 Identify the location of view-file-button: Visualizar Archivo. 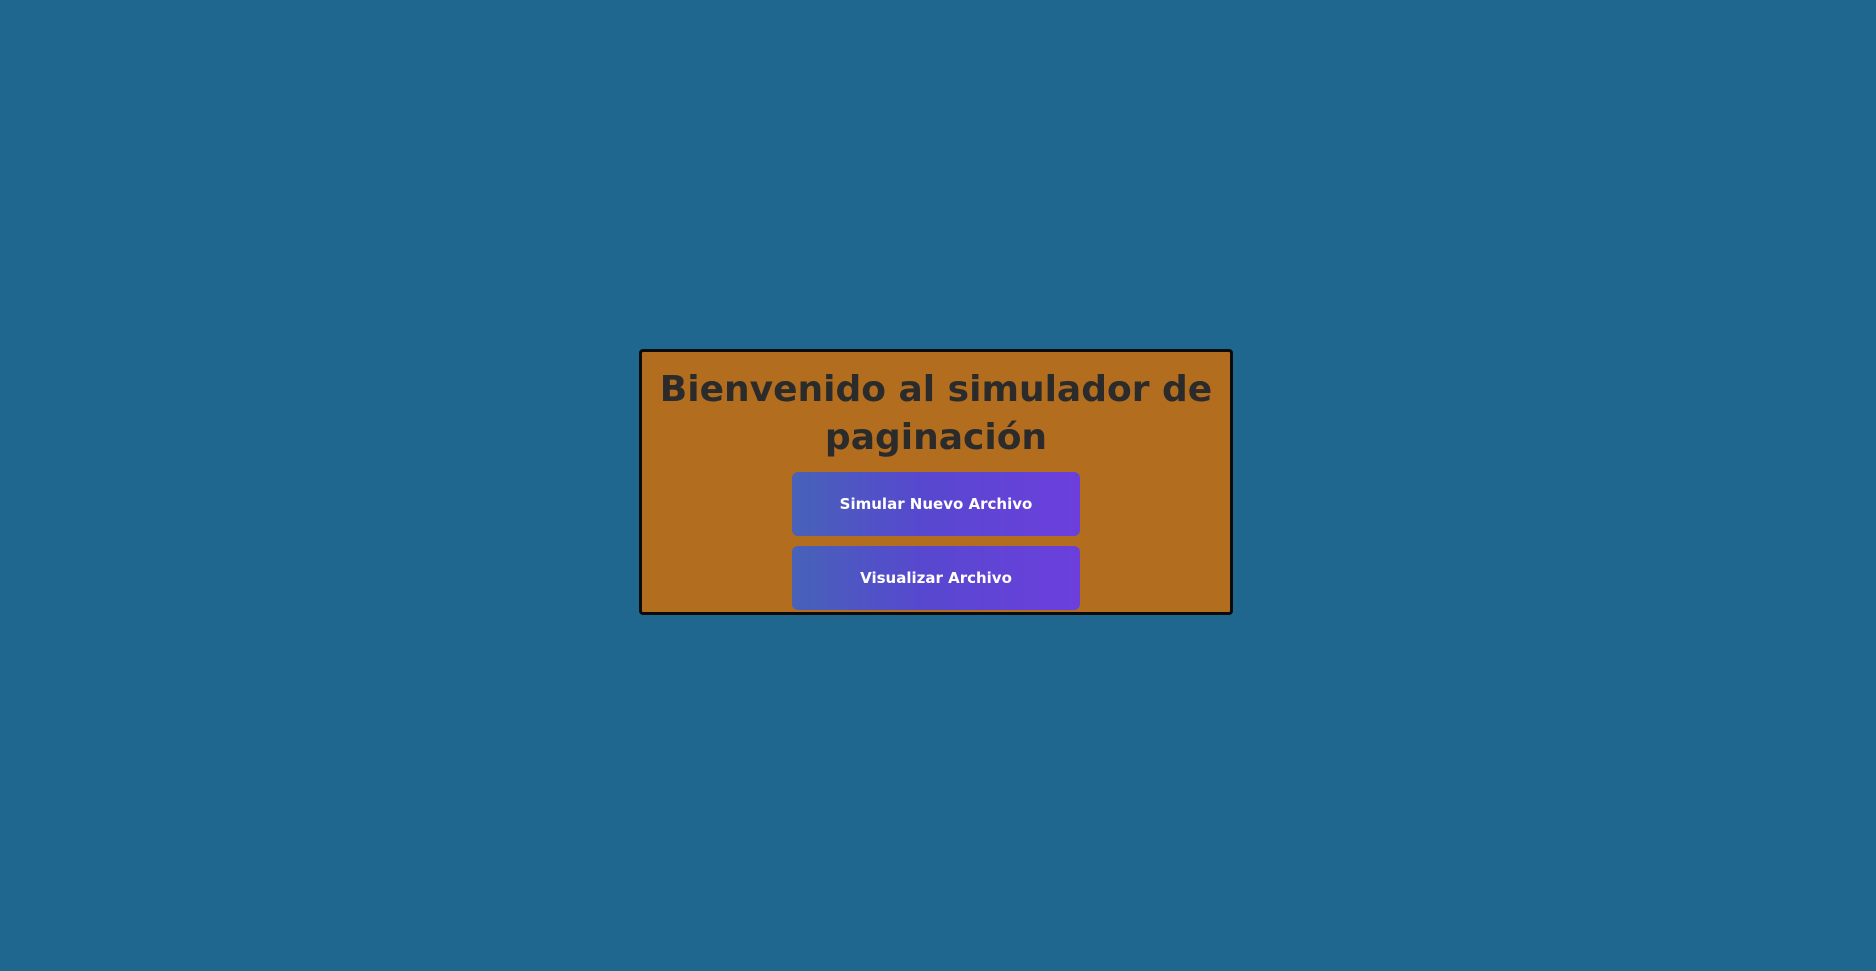
(936, 578).